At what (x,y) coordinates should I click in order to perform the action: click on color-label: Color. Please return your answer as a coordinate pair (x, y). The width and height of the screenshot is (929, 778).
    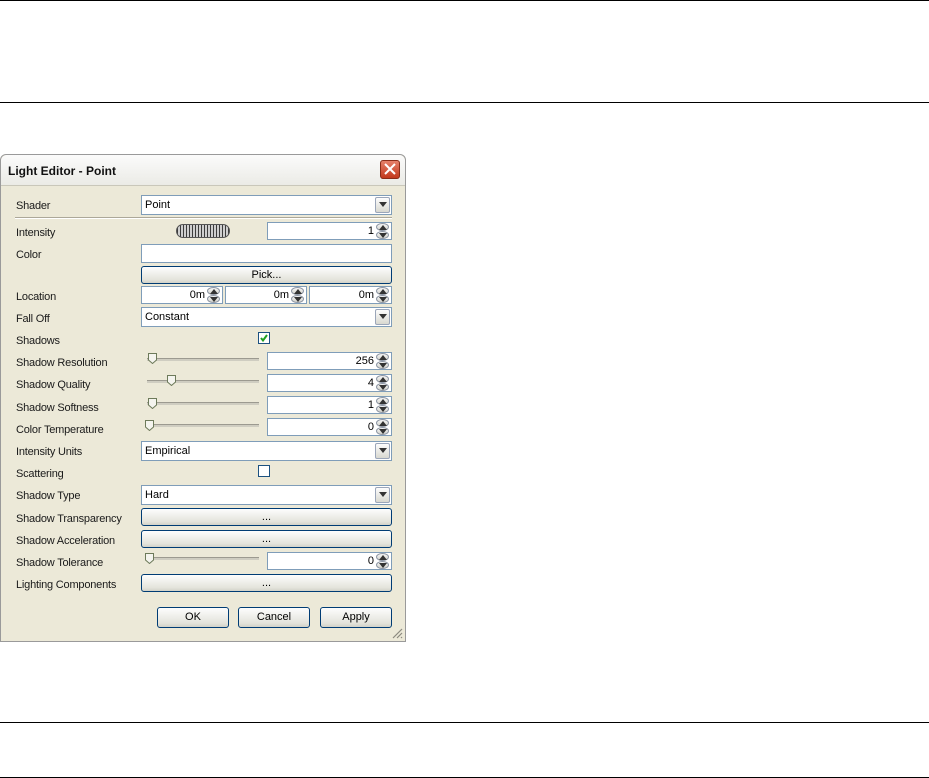
    Looking at the image, I should click on (29, 255).